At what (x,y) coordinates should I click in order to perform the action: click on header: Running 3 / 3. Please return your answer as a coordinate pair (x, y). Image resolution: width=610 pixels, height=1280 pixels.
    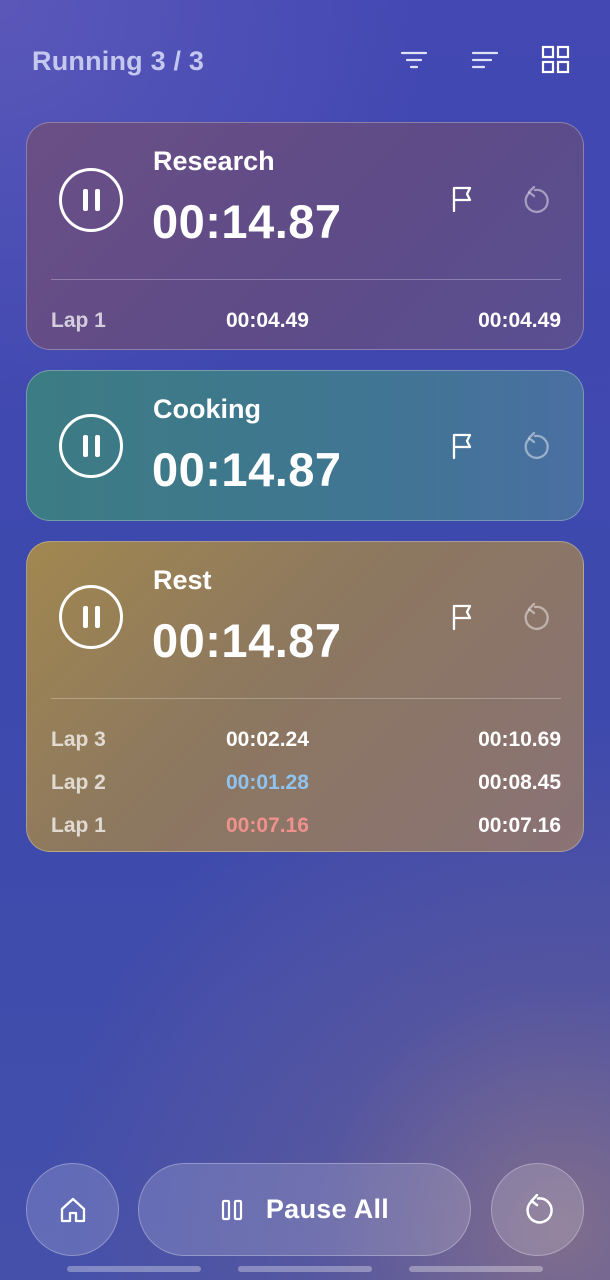
    Looking at the image, I should click on (305, 61).